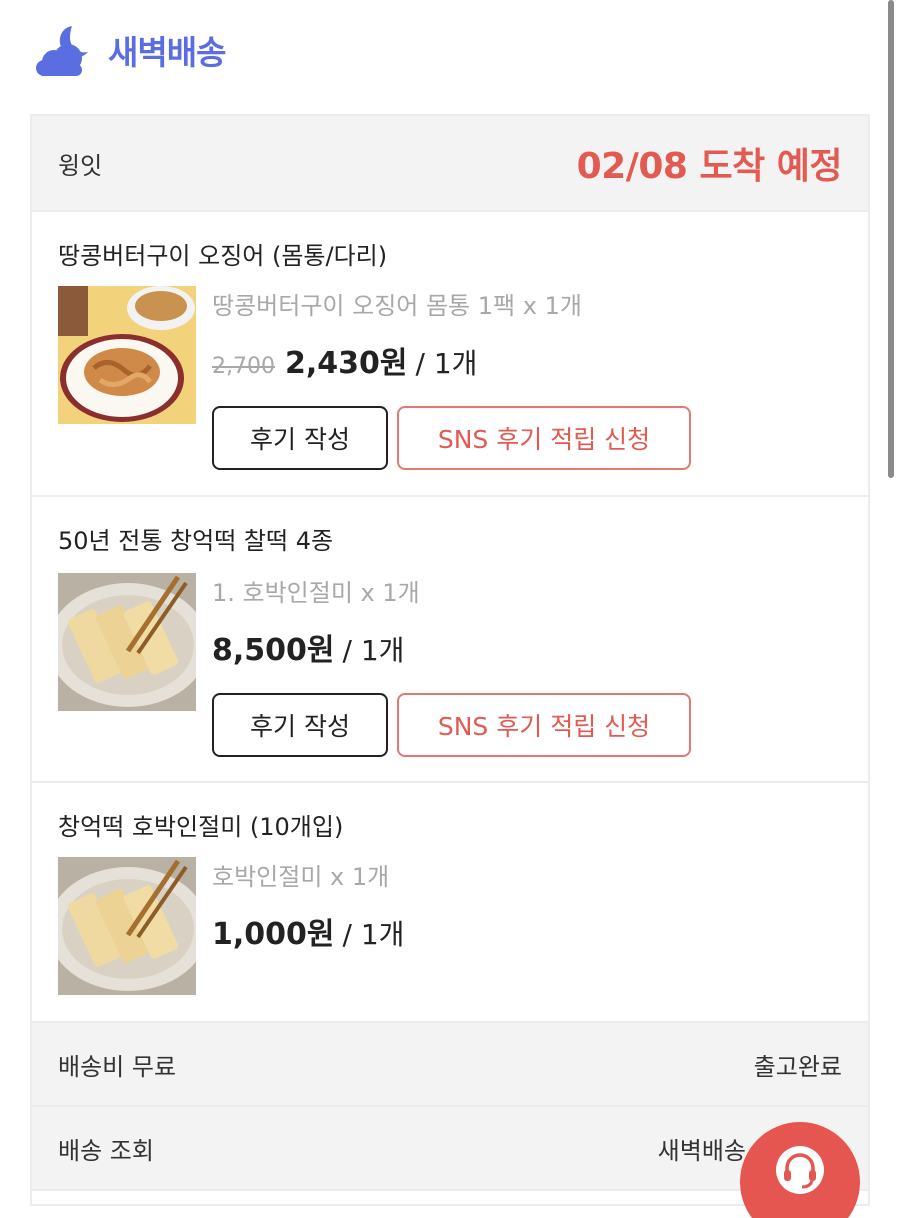  What do you see at coordinates (80, 165) in the screenshot?
I see `seller-name: 윙잇` at bounding box center [80, 165].